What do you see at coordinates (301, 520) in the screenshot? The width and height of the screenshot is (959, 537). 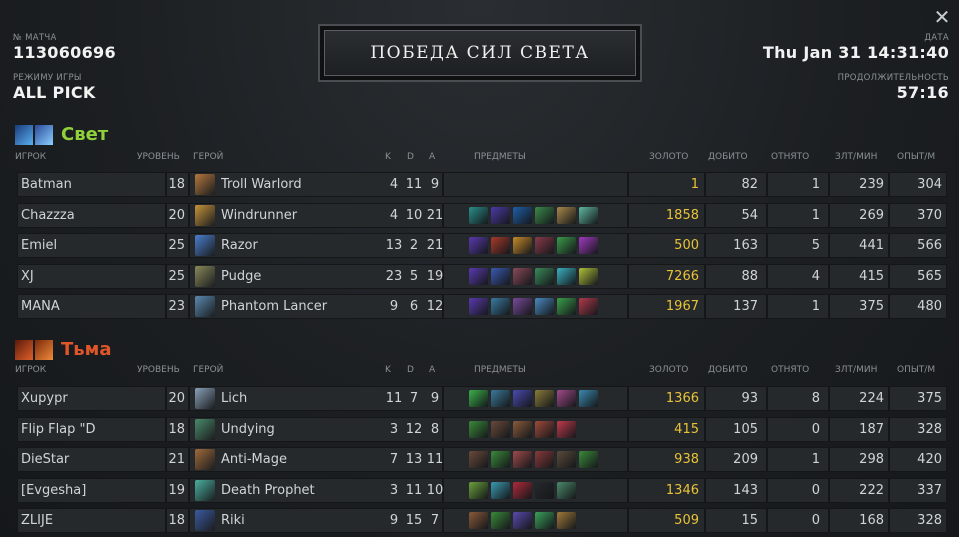 I see `hero-name: Riki` at bounding box center [301, 520].